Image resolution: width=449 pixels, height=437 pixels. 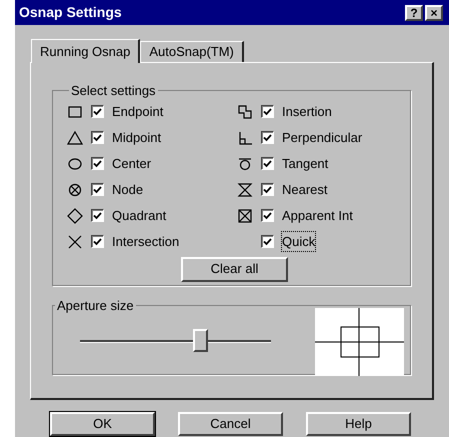 What do you see at coordinates (102, 424) in the screenshot?
I see `dialog-button: OK` at bounding box center [102, 424].